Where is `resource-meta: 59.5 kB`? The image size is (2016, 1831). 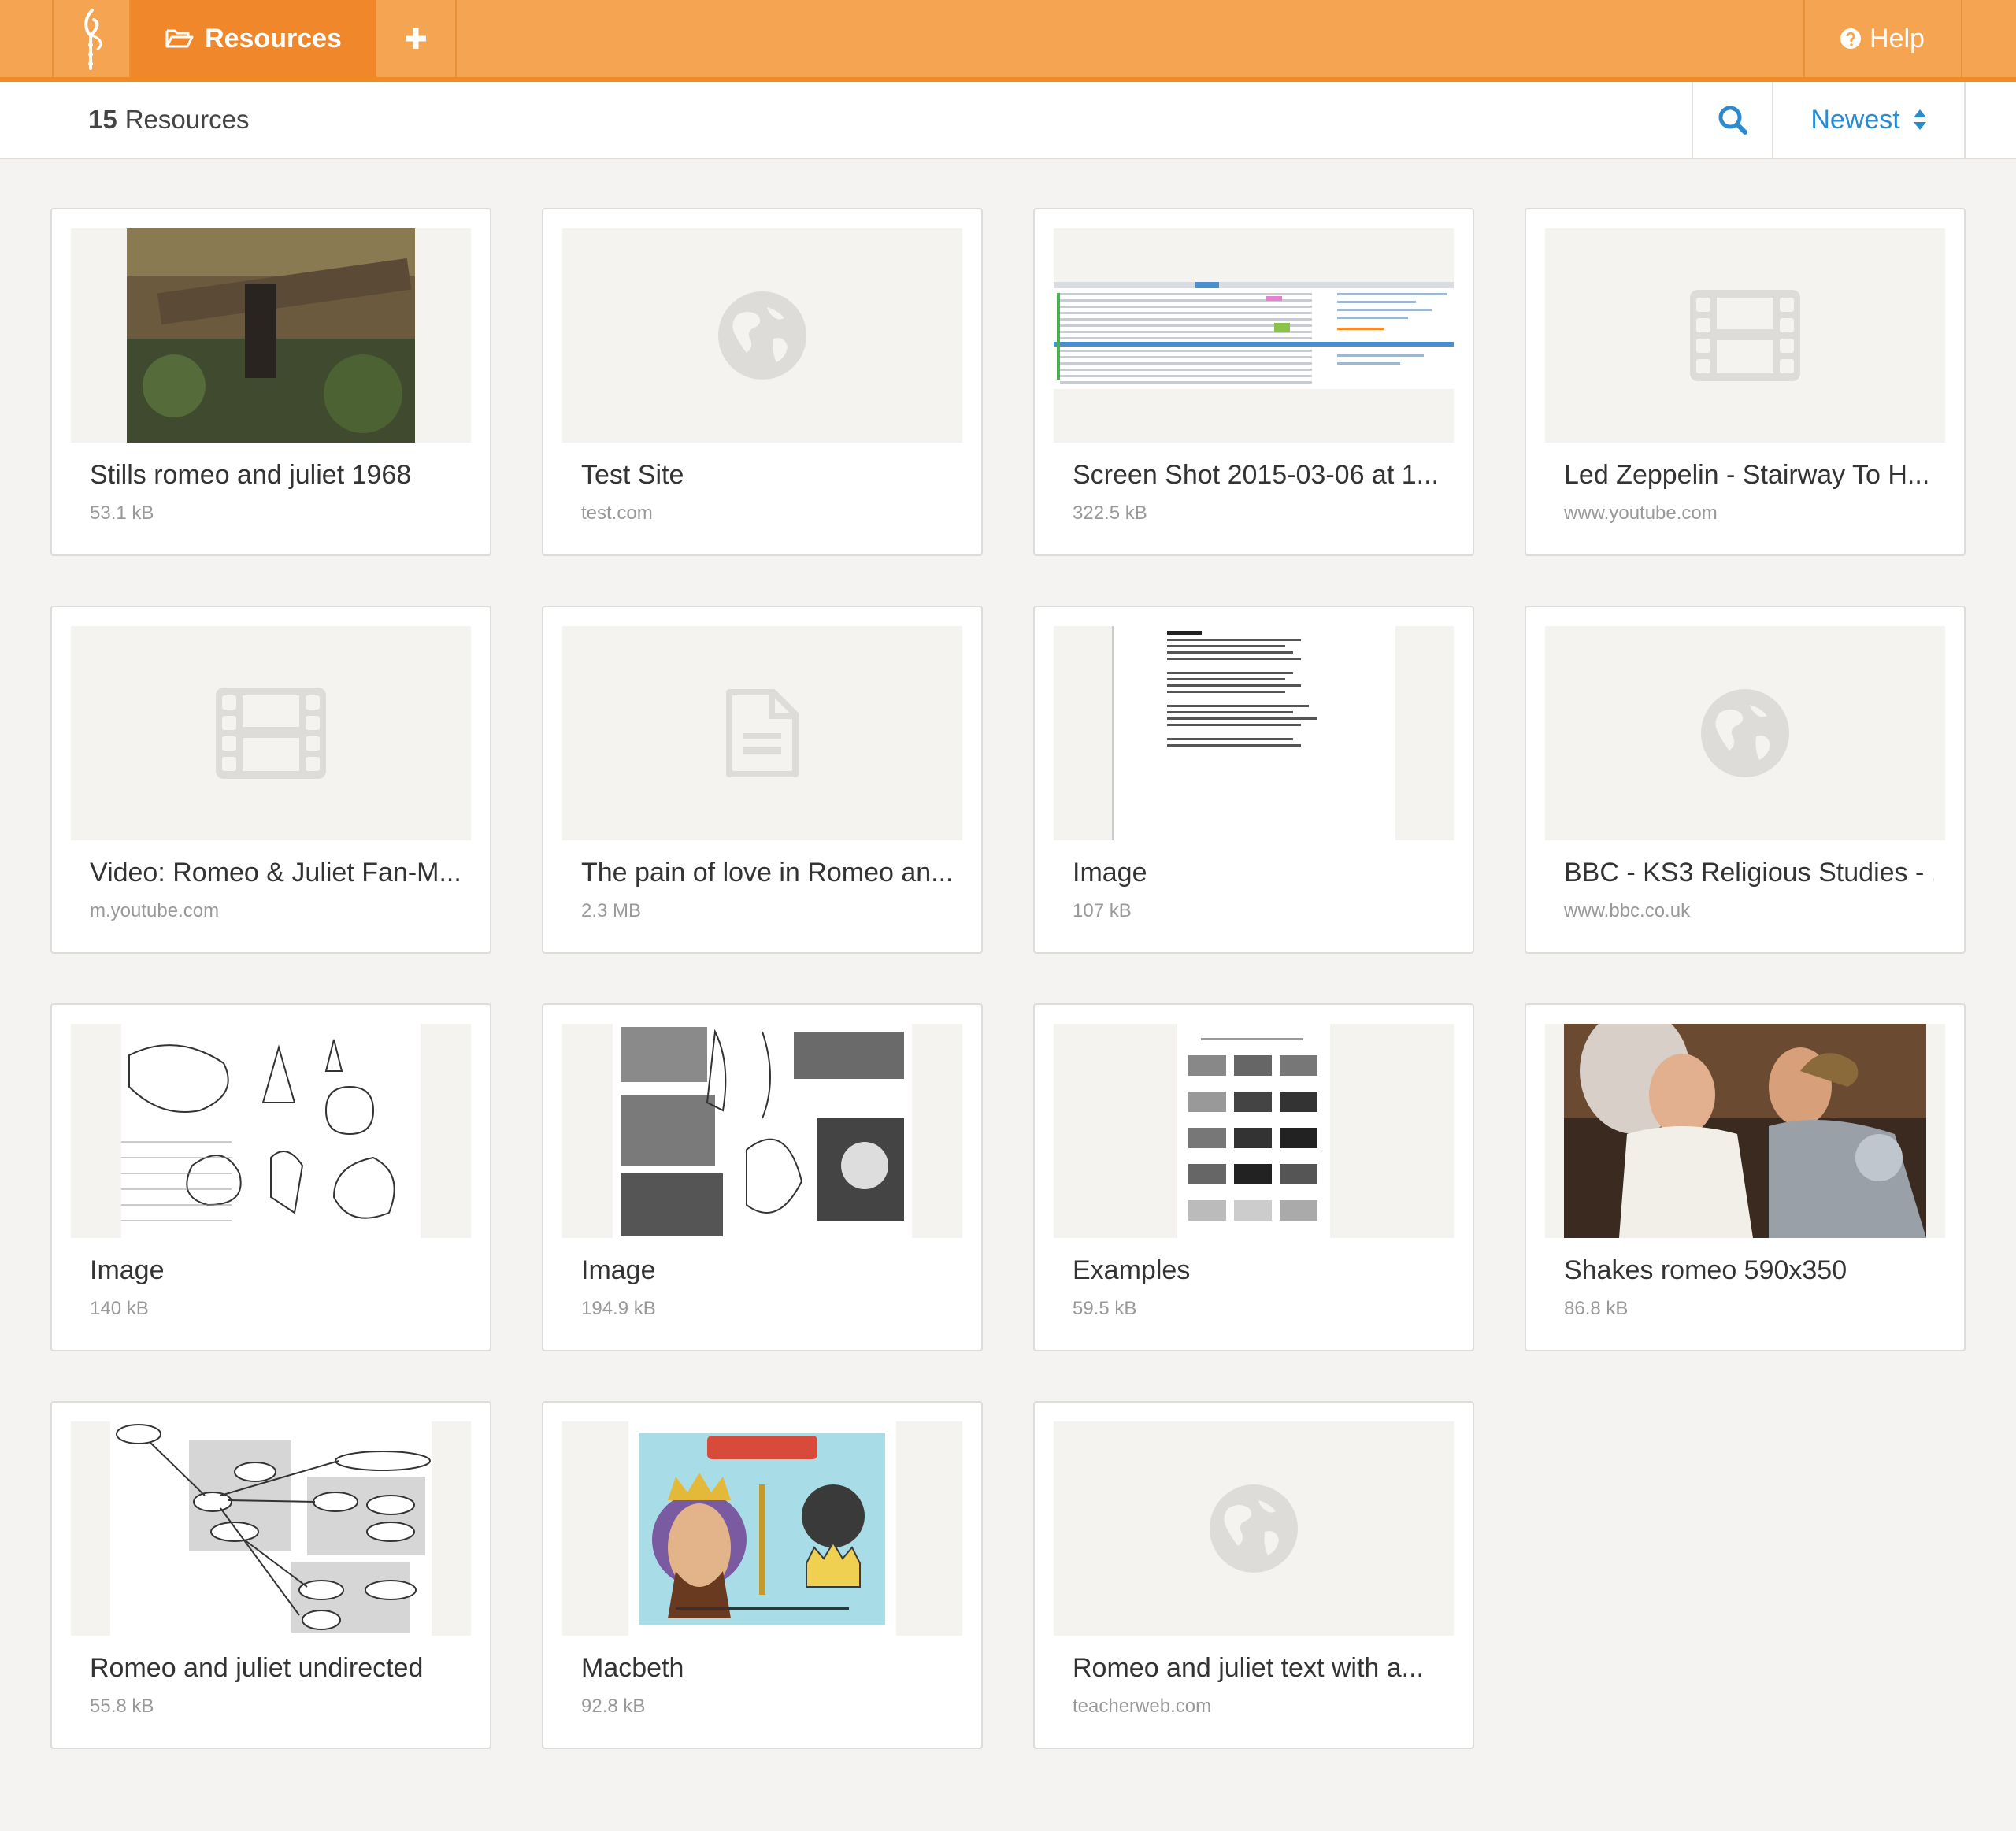
resource-meta: 59.5 kB is located at coordinates (1105, 1308).